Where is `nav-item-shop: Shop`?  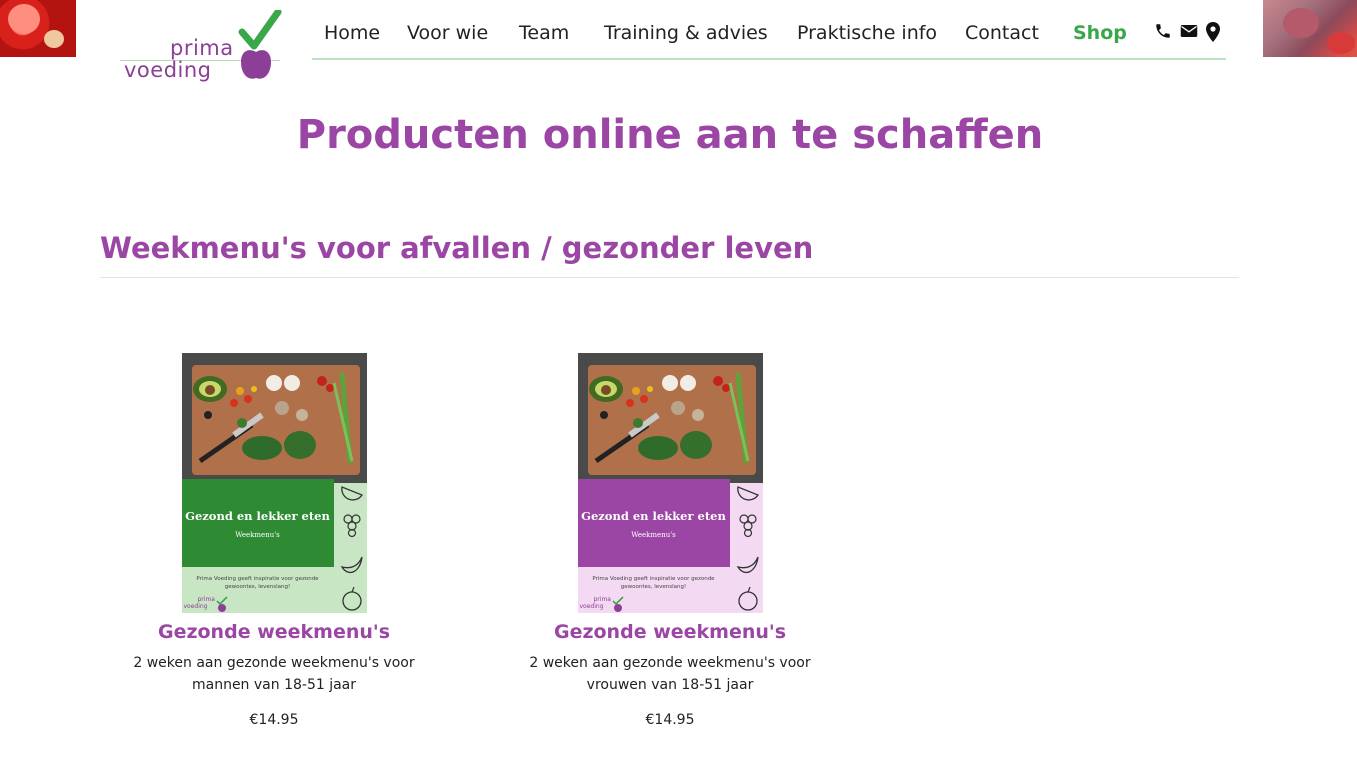 nav-item-shop: Shop is located at coordinates (1100, 33).